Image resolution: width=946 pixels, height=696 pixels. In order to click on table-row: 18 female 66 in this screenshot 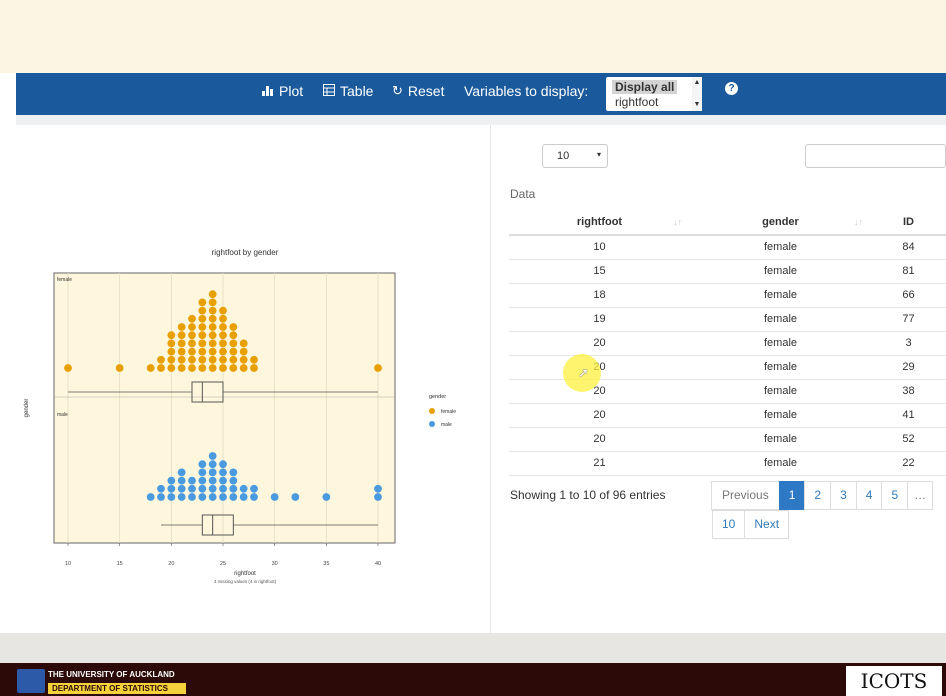, I will do `click(727, 295)`.